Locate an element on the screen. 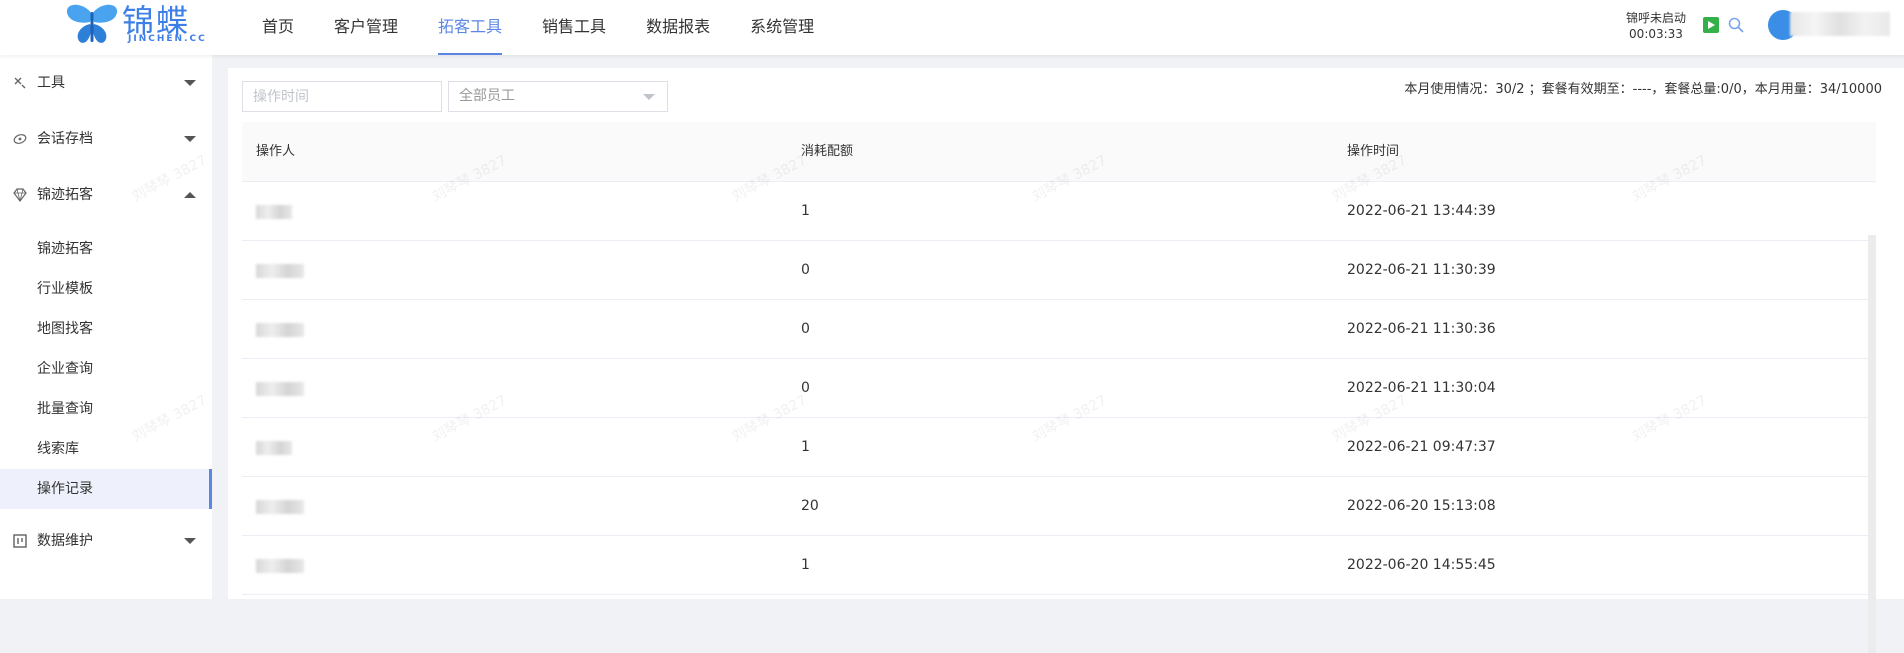 This screenshot has width=1904, height=653. sidebar-item-map-finder: 地图找客 is located at coordinates (106, 329).